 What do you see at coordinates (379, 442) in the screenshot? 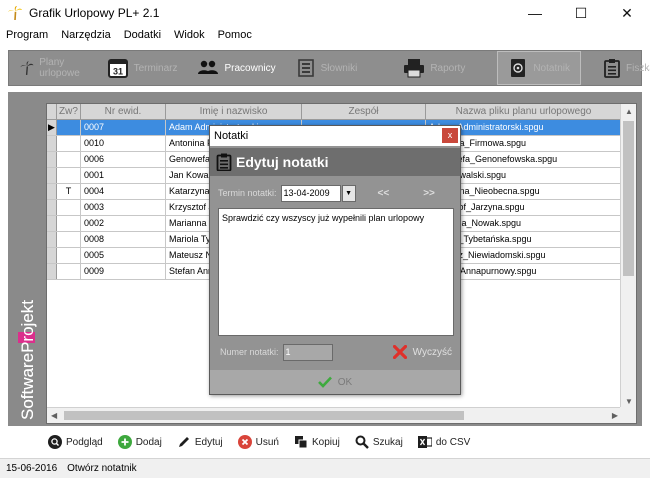
I see `szukaj-button: Szukaj` at bounding box center [379, 442].